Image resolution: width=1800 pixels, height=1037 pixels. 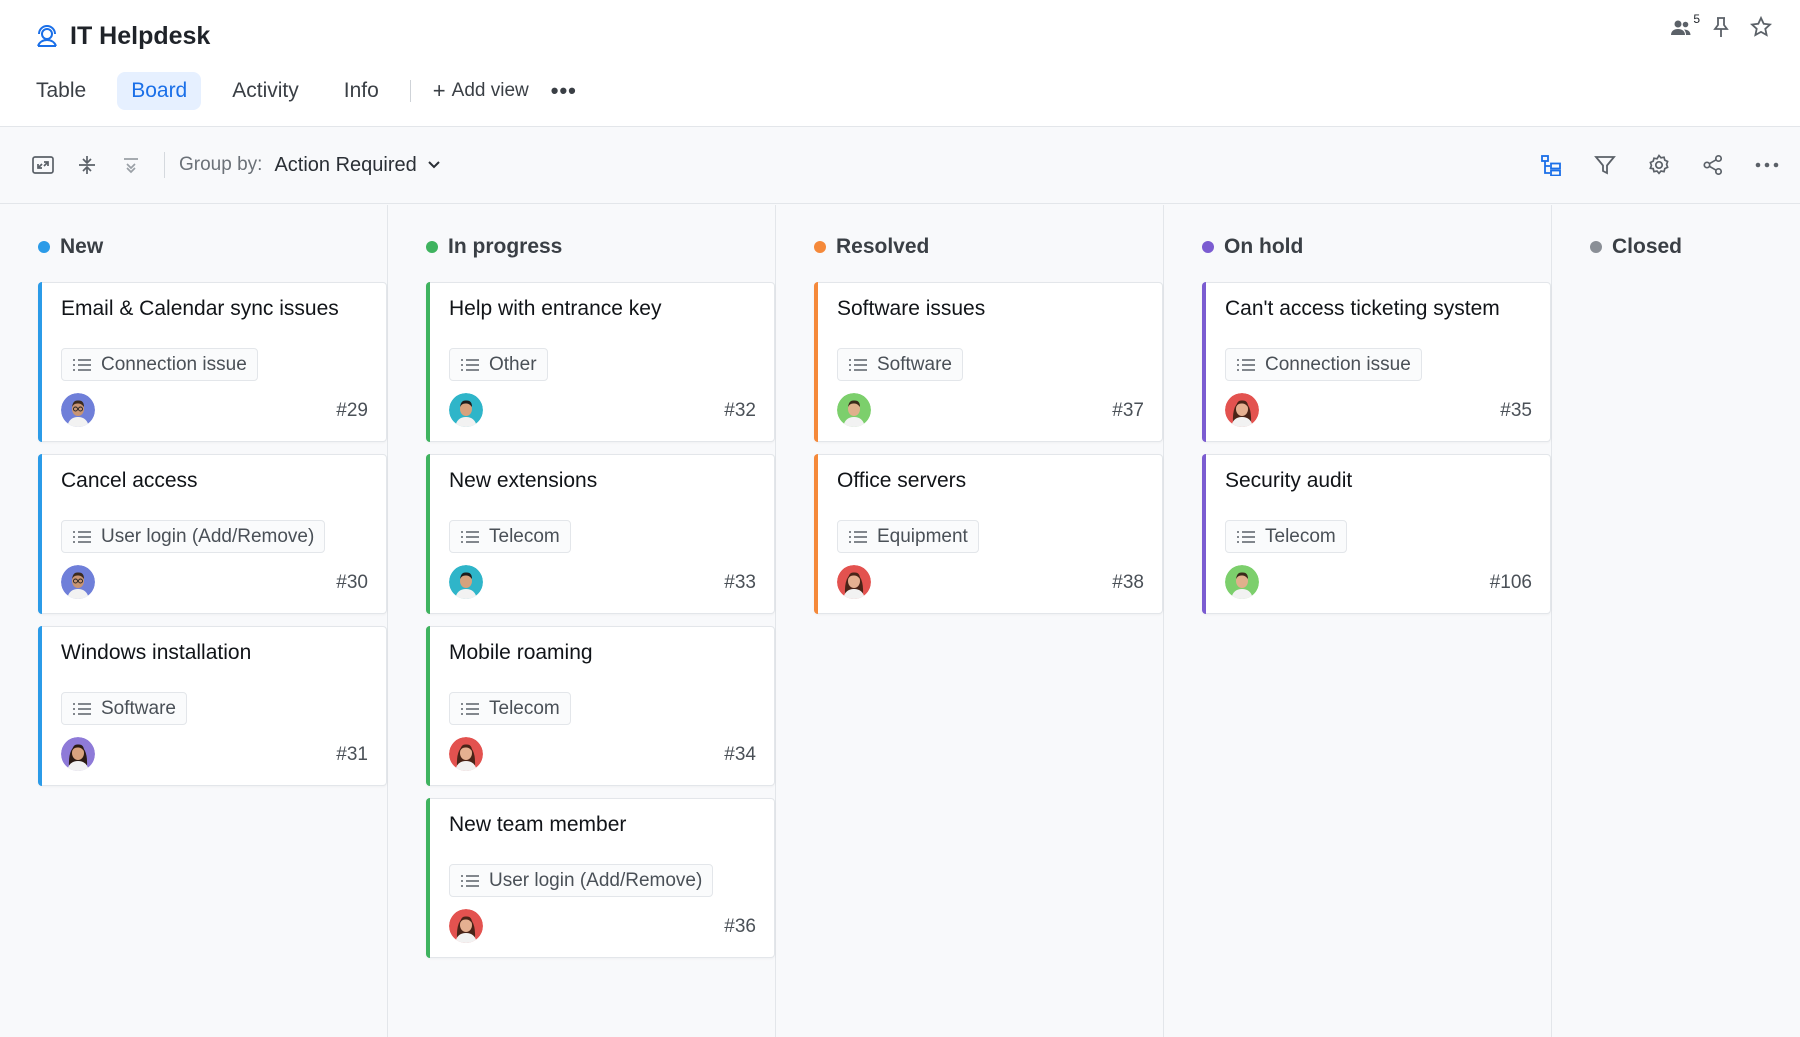 I want to click on ticket-id: #37, so click(x=1128, y=410).